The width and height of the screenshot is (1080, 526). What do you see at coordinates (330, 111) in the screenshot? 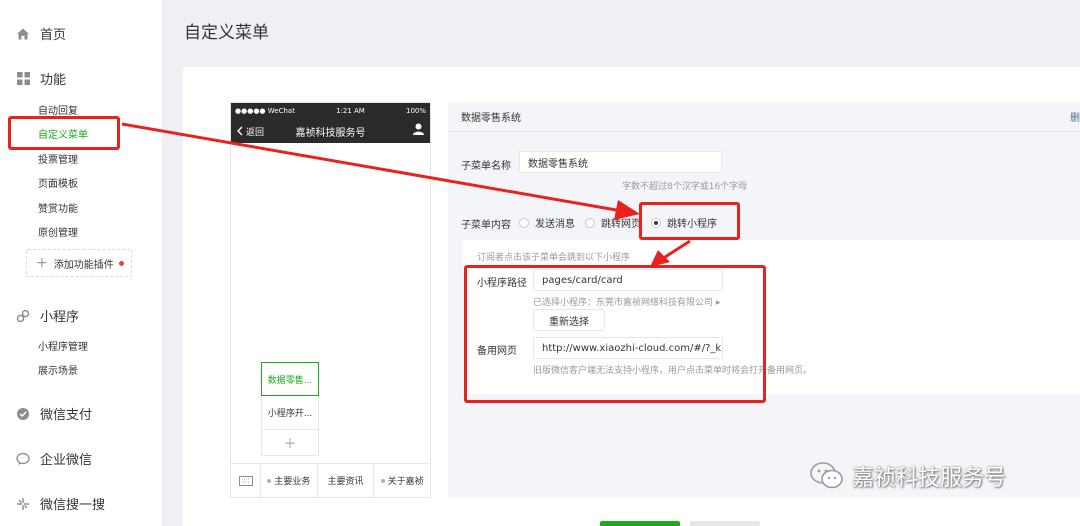
I see `status-bar: ●●●●● WeChat 1:21 AM 100%` at bounding box center [330, 111].